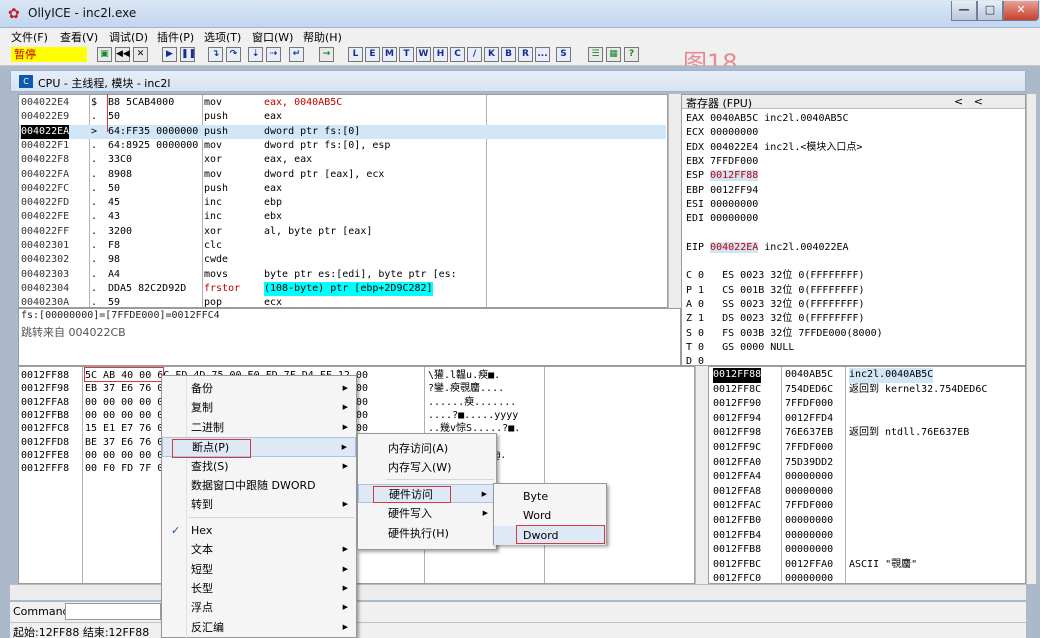 The height and width of the screenshot is (638, 1040). I want to click on stack-address: 0012FFB0, so click(737, 521).